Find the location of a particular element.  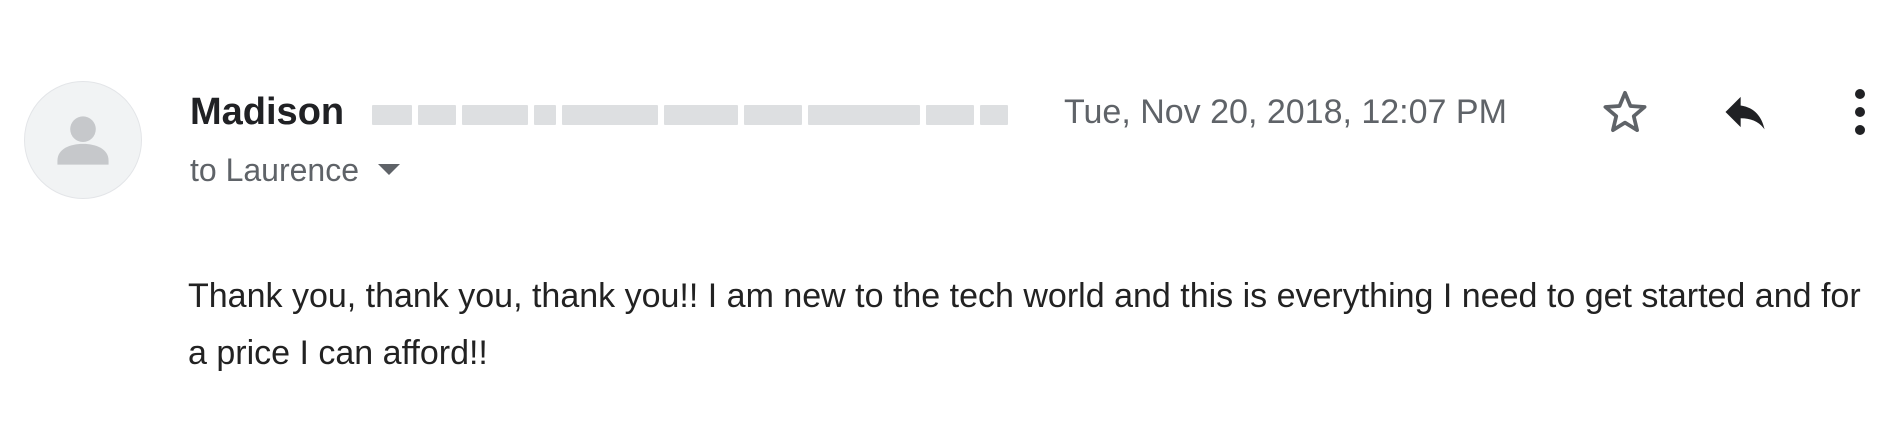

star-outline-icon is located at coordinates (1625, 111).